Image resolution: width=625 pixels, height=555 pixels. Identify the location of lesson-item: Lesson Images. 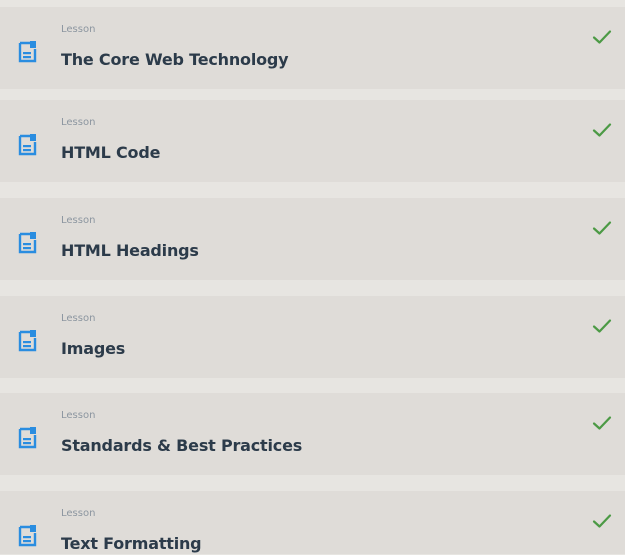
(312, 337).